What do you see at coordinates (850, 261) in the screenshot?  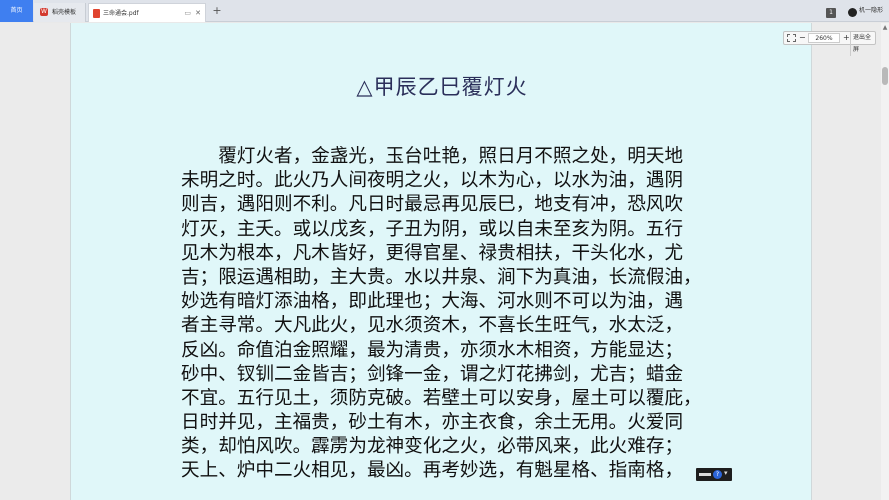 I see `viewer-right-margin` at bounding box center [850, 261].